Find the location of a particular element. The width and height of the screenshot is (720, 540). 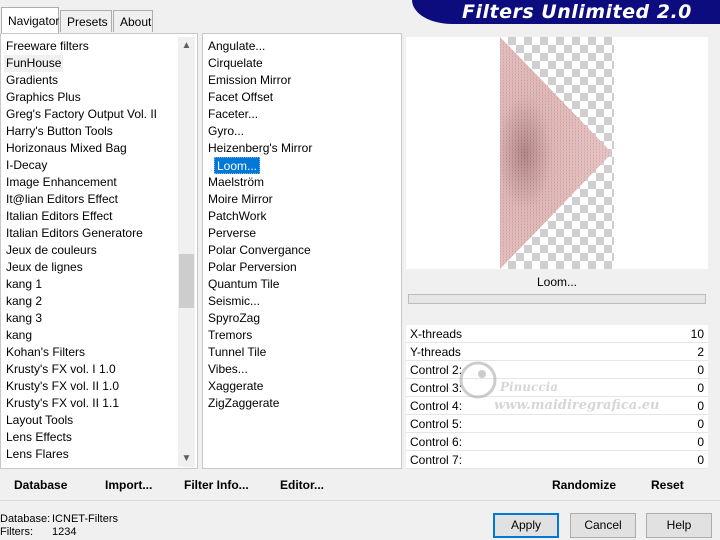

watermark-name: Pinuccia is located at coordinates (529, 387).